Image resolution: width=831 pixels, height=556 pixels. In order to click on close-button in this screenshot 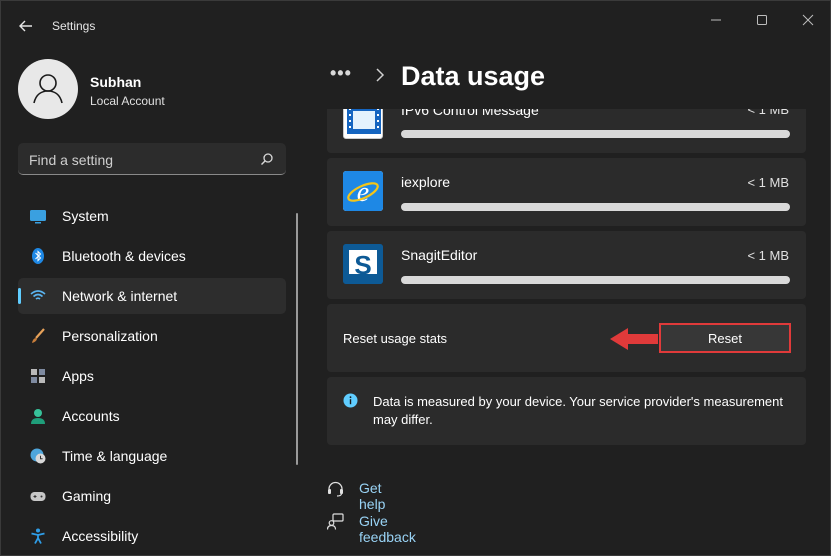, I will do `click(808, 20)`.